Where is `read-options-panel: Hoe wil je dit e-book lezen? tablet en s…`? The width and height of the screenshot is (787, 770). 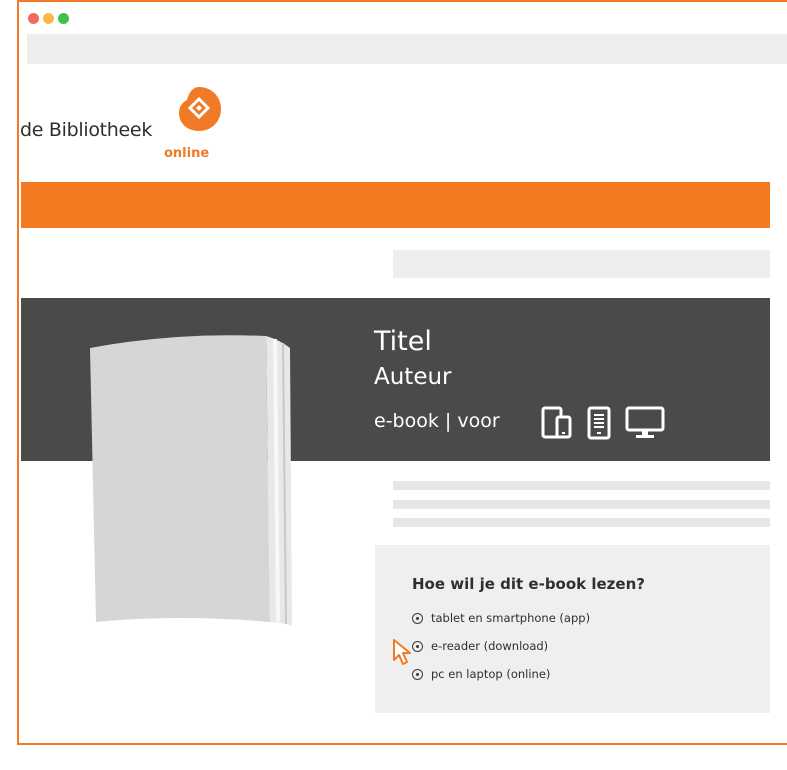 read-options-panel: Hoe wil je dit e-book lezen? tablet en s… is located at coordinates (572, 629).